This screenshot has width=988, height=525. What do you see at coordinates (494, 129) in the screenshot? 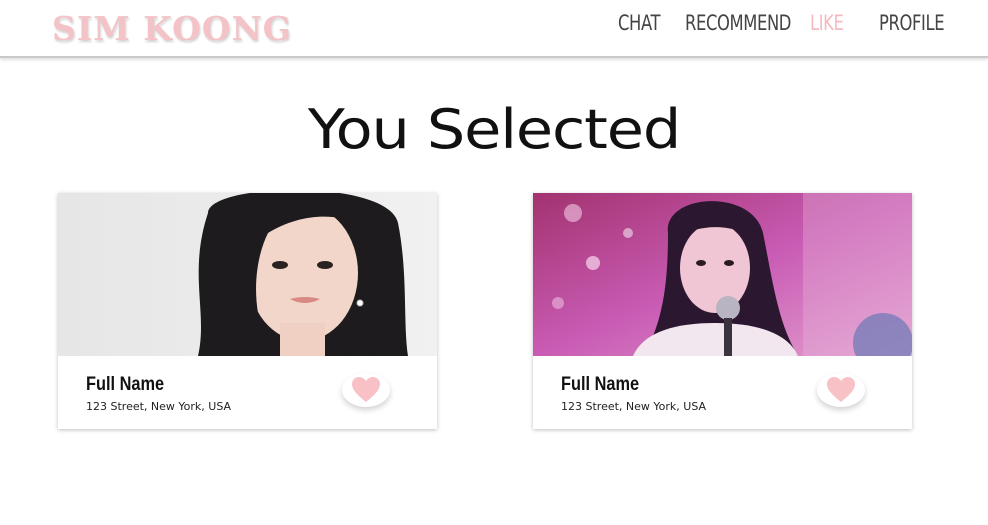
I see `page-title: You Selected` at bounding box center [494, 129].